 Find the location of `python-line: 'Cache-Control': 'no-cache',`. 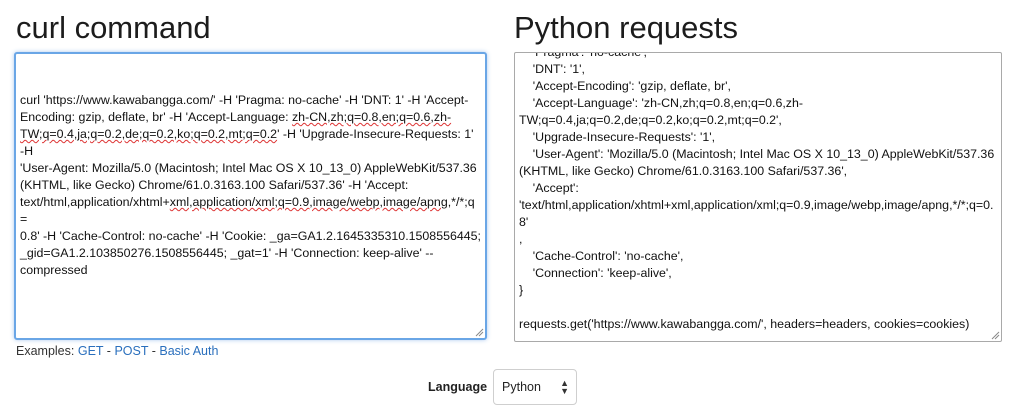

python-line: 'Cache-Control': 'no-cache', is located at coordinates (601, 256).